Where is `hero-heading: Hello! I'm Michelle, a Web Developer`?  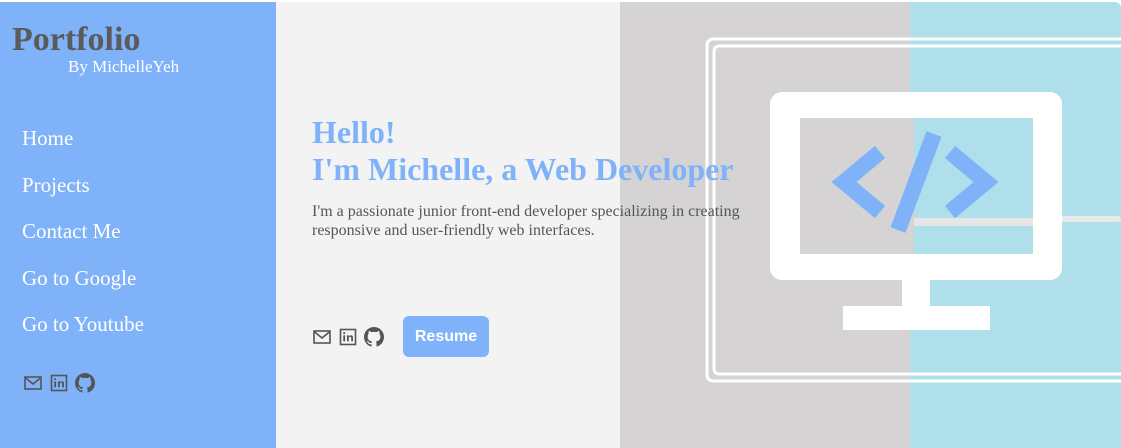
hero-heading: Hello! I'm Michelle, a Web Developer is located at coordinates (523, 151).